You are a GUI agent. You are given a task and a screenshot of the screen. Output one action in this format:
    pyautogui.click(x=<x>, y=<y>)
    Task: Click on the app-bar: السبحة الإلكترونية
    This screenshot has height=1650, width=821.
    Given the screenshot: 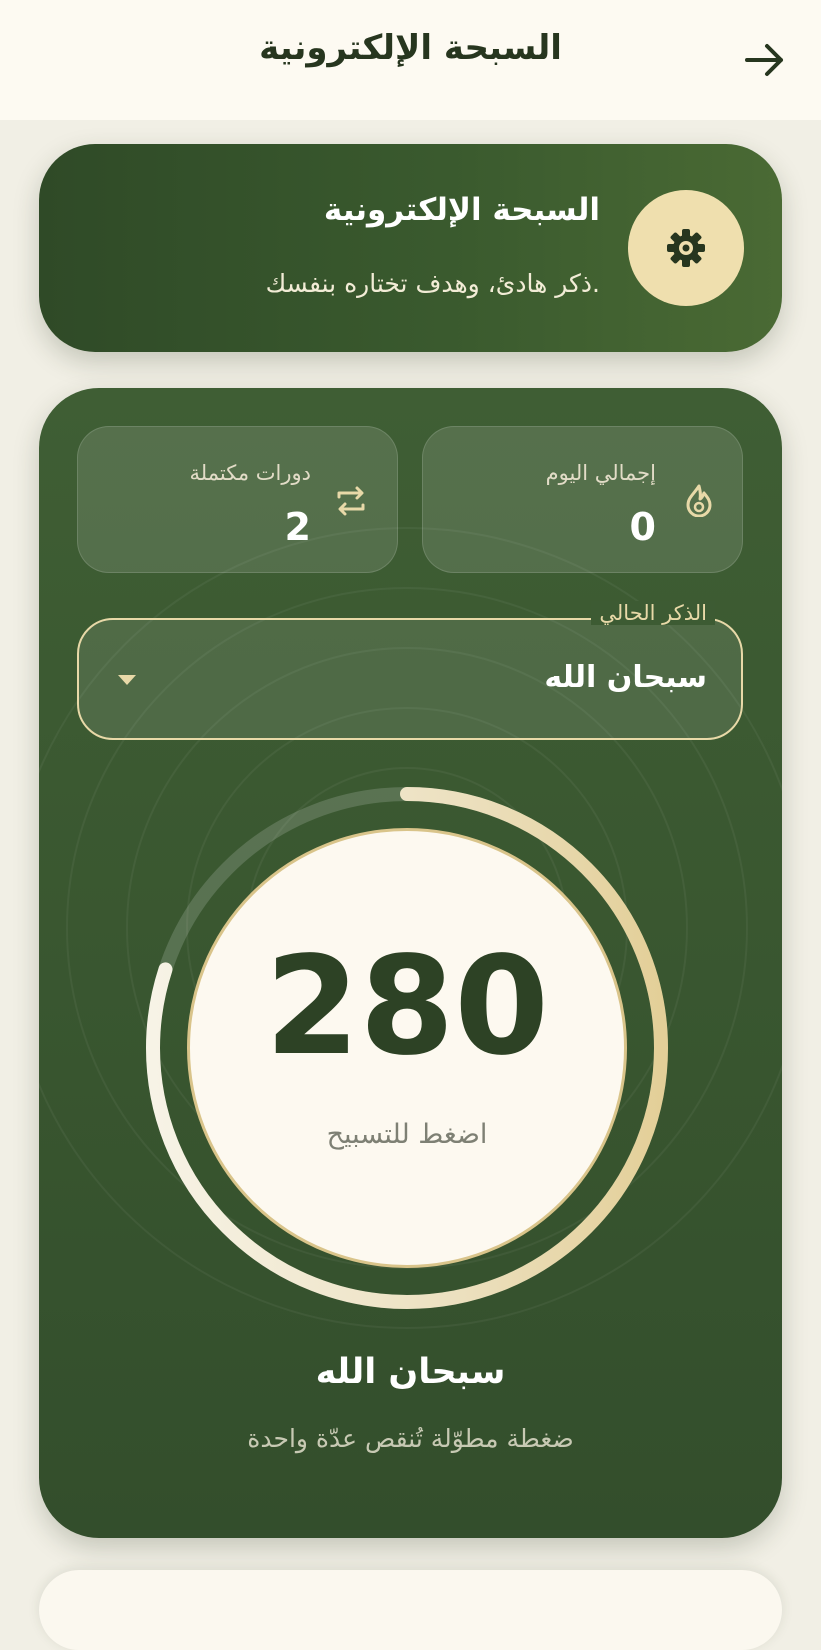 What is the action you would take?
    pyautogui.click(x=410, y=60)
    